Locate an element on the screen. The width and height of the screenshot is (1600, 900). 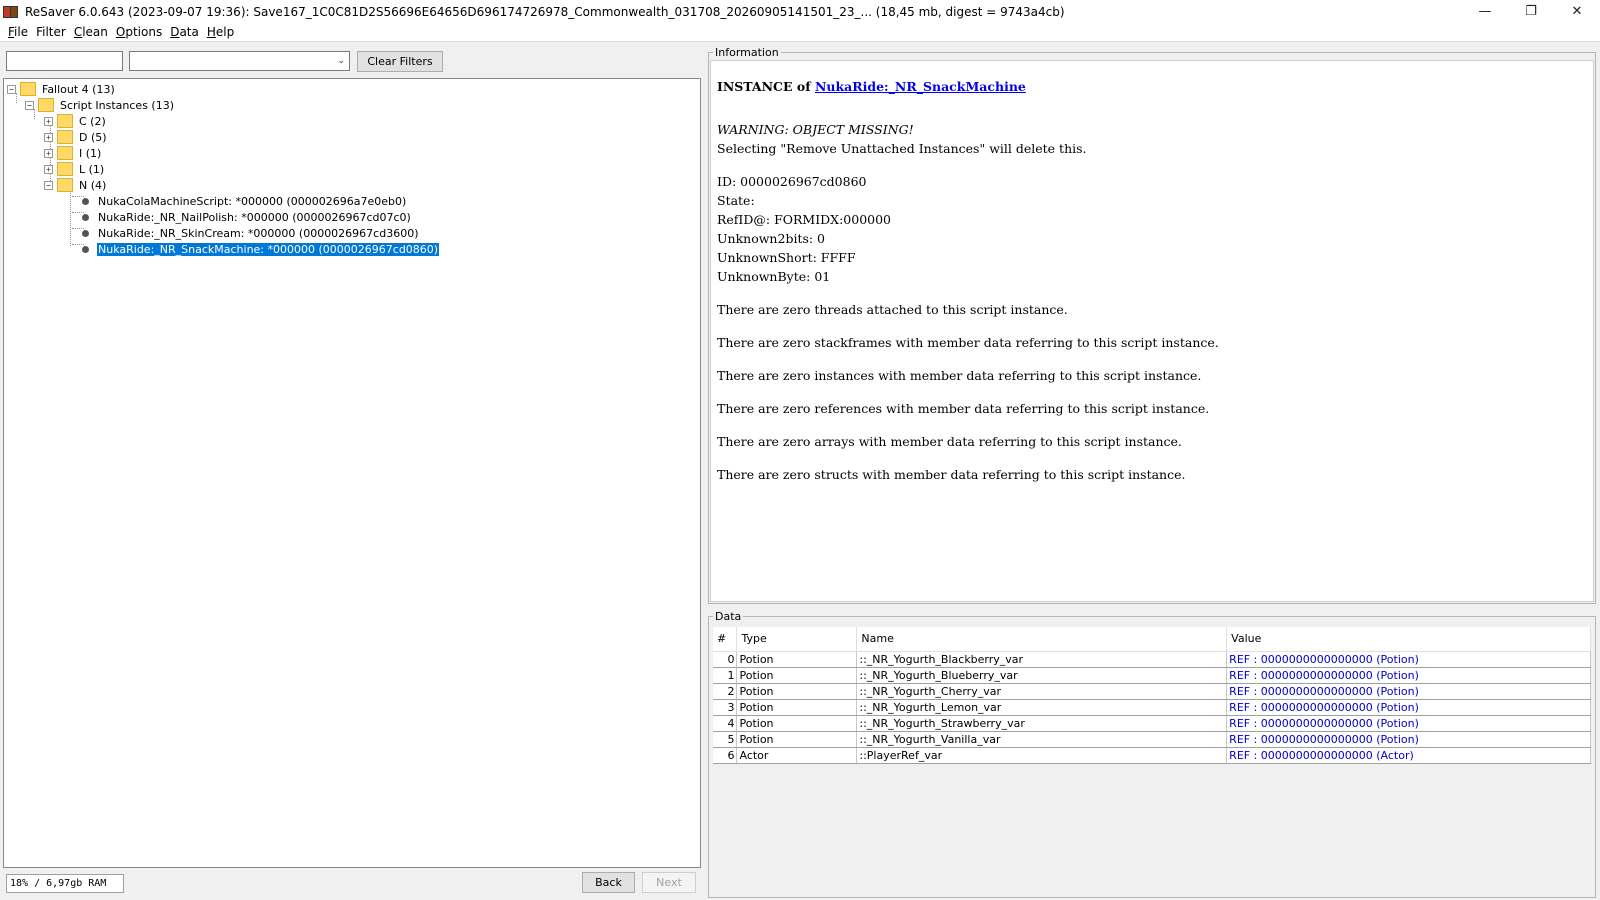
column-header-type: Type is located at coordinates (797, 639).